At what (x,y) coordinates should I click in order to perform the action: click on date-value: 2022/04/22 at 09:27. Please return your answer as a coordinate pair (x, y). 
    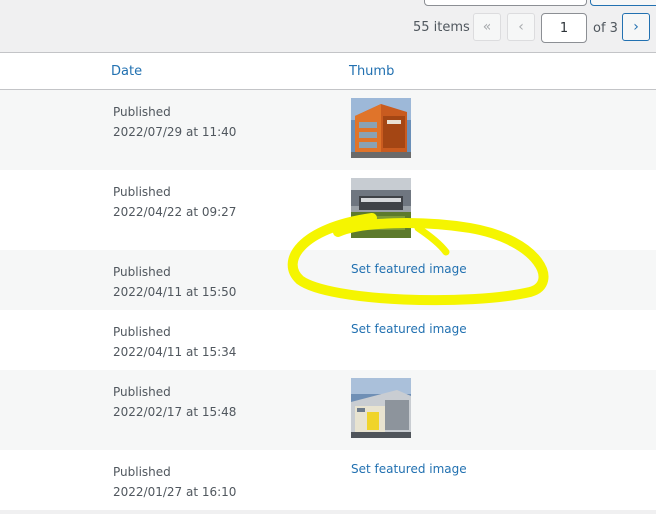
    Looking at the image, I should click on (175, 212).